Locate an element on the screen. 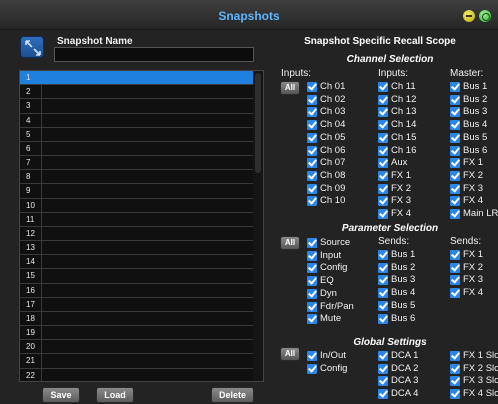 The width and height of the screenshot is (498, 404). checkbox-label: DCA 2 is located at coordinates (405, 368).